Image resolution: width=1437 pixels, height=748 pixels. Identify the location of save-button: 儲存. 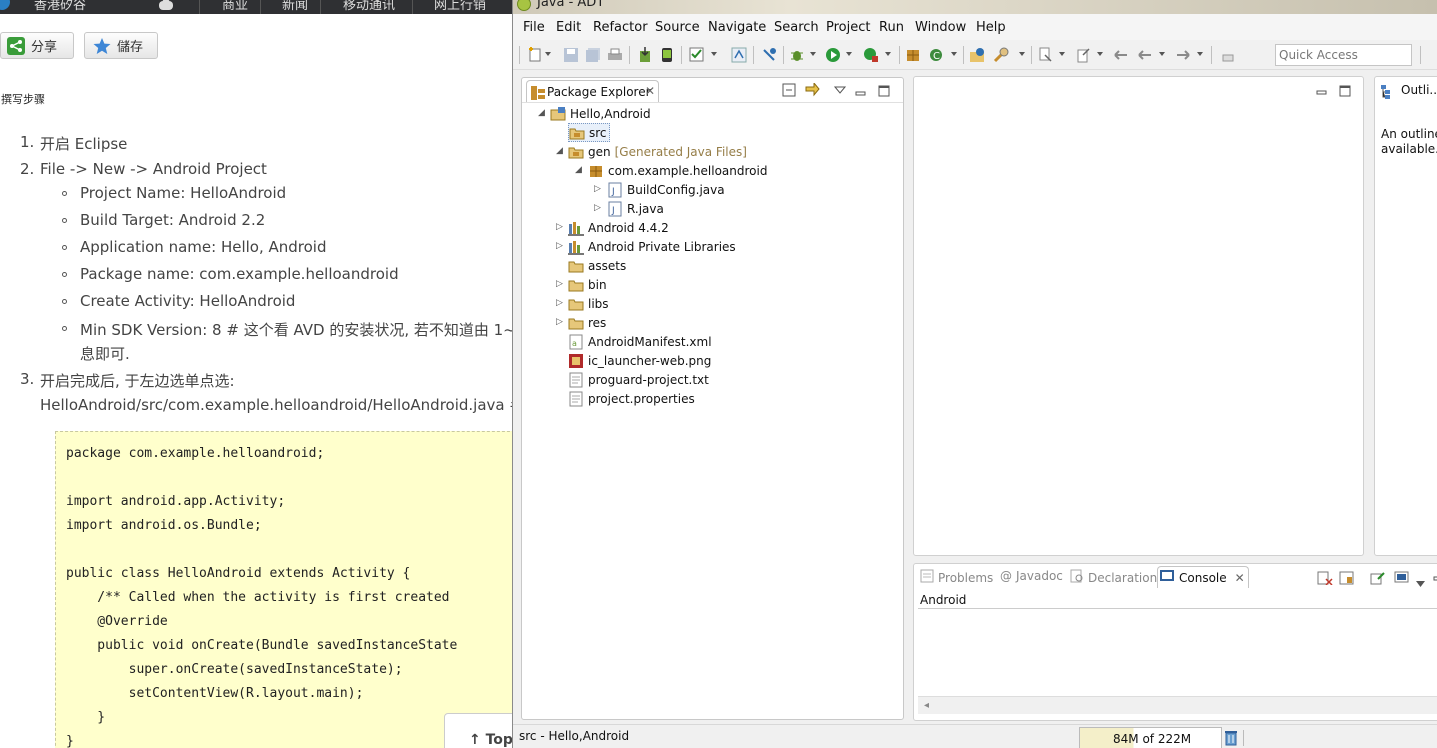
(121, 45).